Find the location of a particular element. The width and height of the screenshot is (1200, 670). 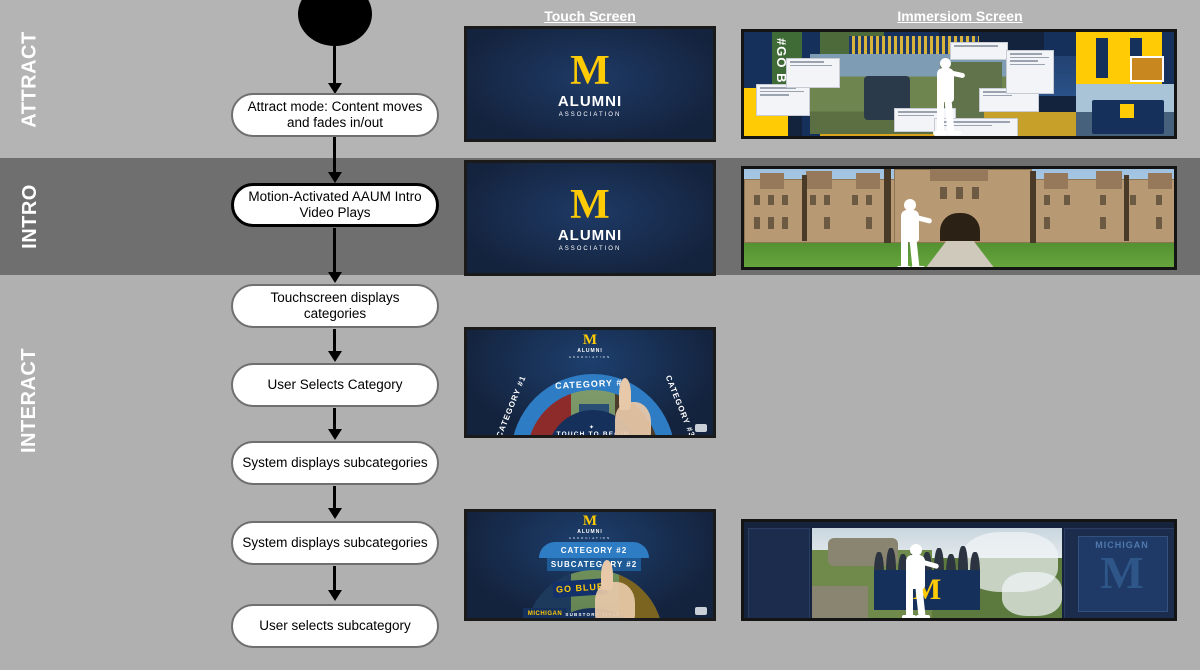

column-header-touch-screen: Touch Screen is located at coordinates (590, 16).